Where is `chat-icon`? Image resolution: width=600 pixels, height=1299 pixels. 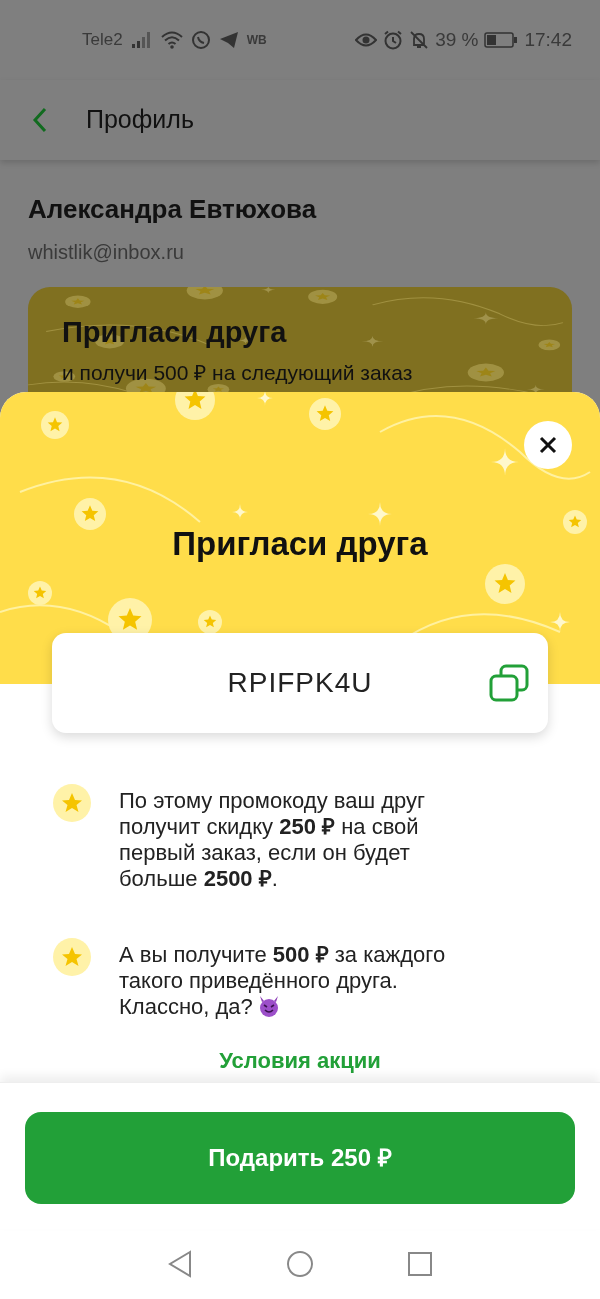 chat-icon is located at coordinates (200, 40).